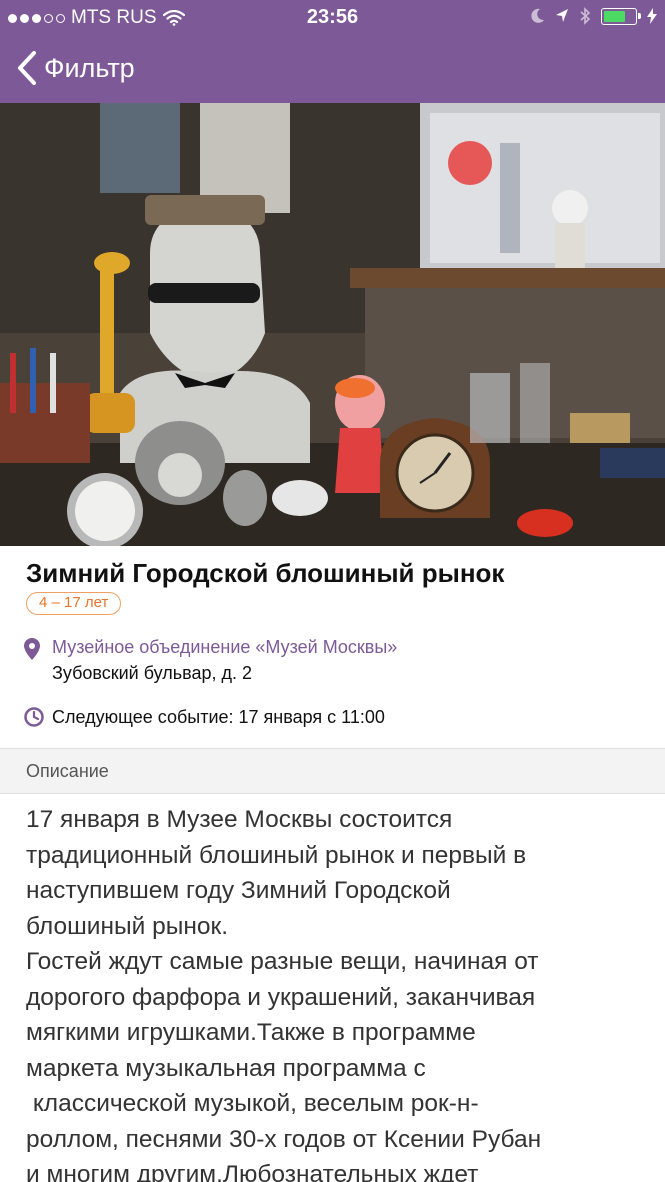  I want to click on back-button: Фильтр, so click(75, 68).